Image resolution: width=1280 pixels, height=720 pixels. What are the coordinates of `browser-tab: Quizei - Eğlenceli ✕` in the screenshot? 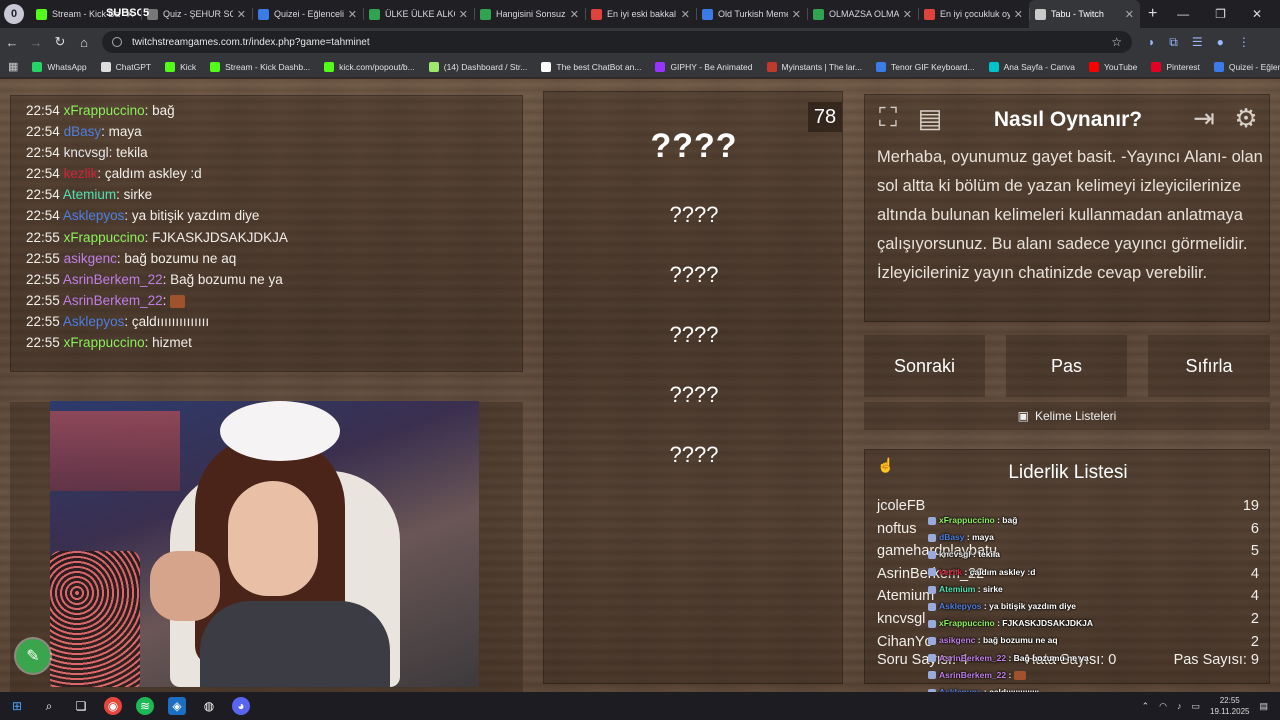 It's located at (307, 14).